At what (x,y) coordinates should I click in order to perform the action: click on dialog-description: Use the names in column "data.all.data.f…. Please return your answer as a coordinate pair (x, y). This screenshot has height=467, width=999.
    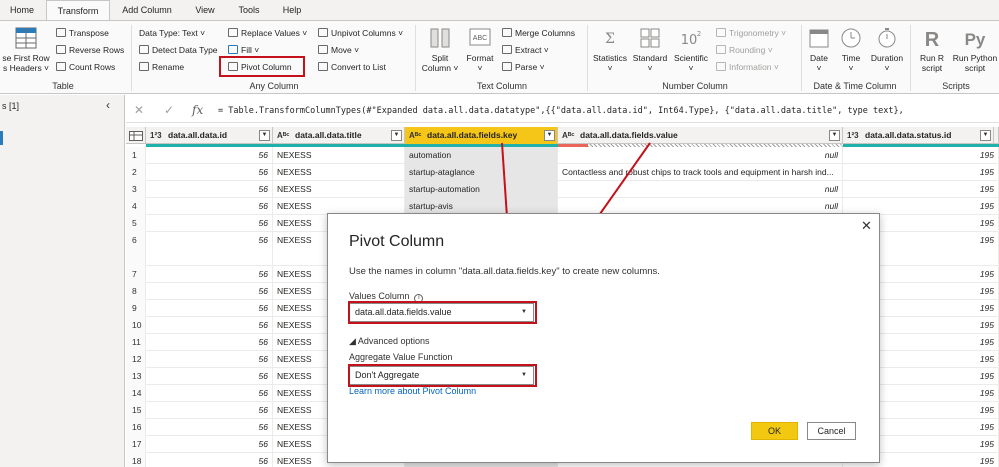
    Looking at the image, I should click on (504, 271).